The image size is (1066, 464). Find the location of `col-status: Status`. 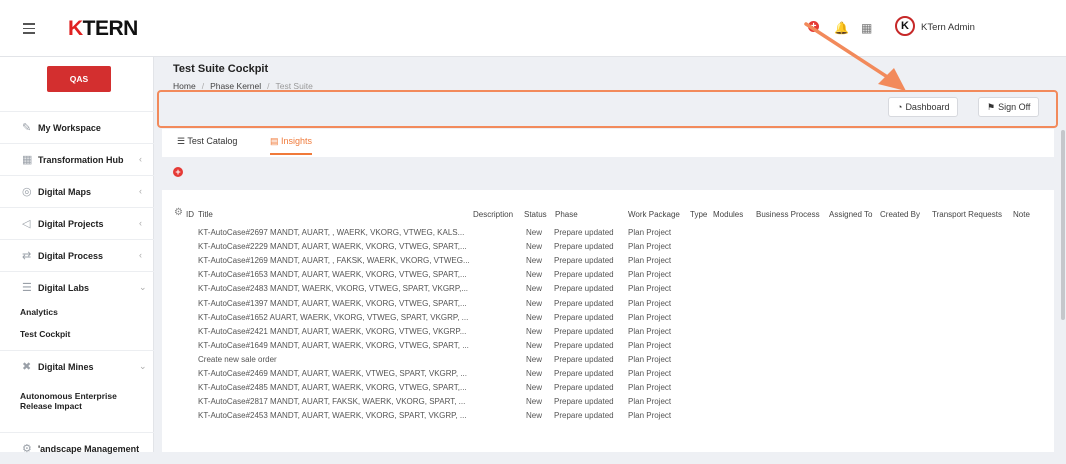

col-status: Status is located at coordinates (535, 214).